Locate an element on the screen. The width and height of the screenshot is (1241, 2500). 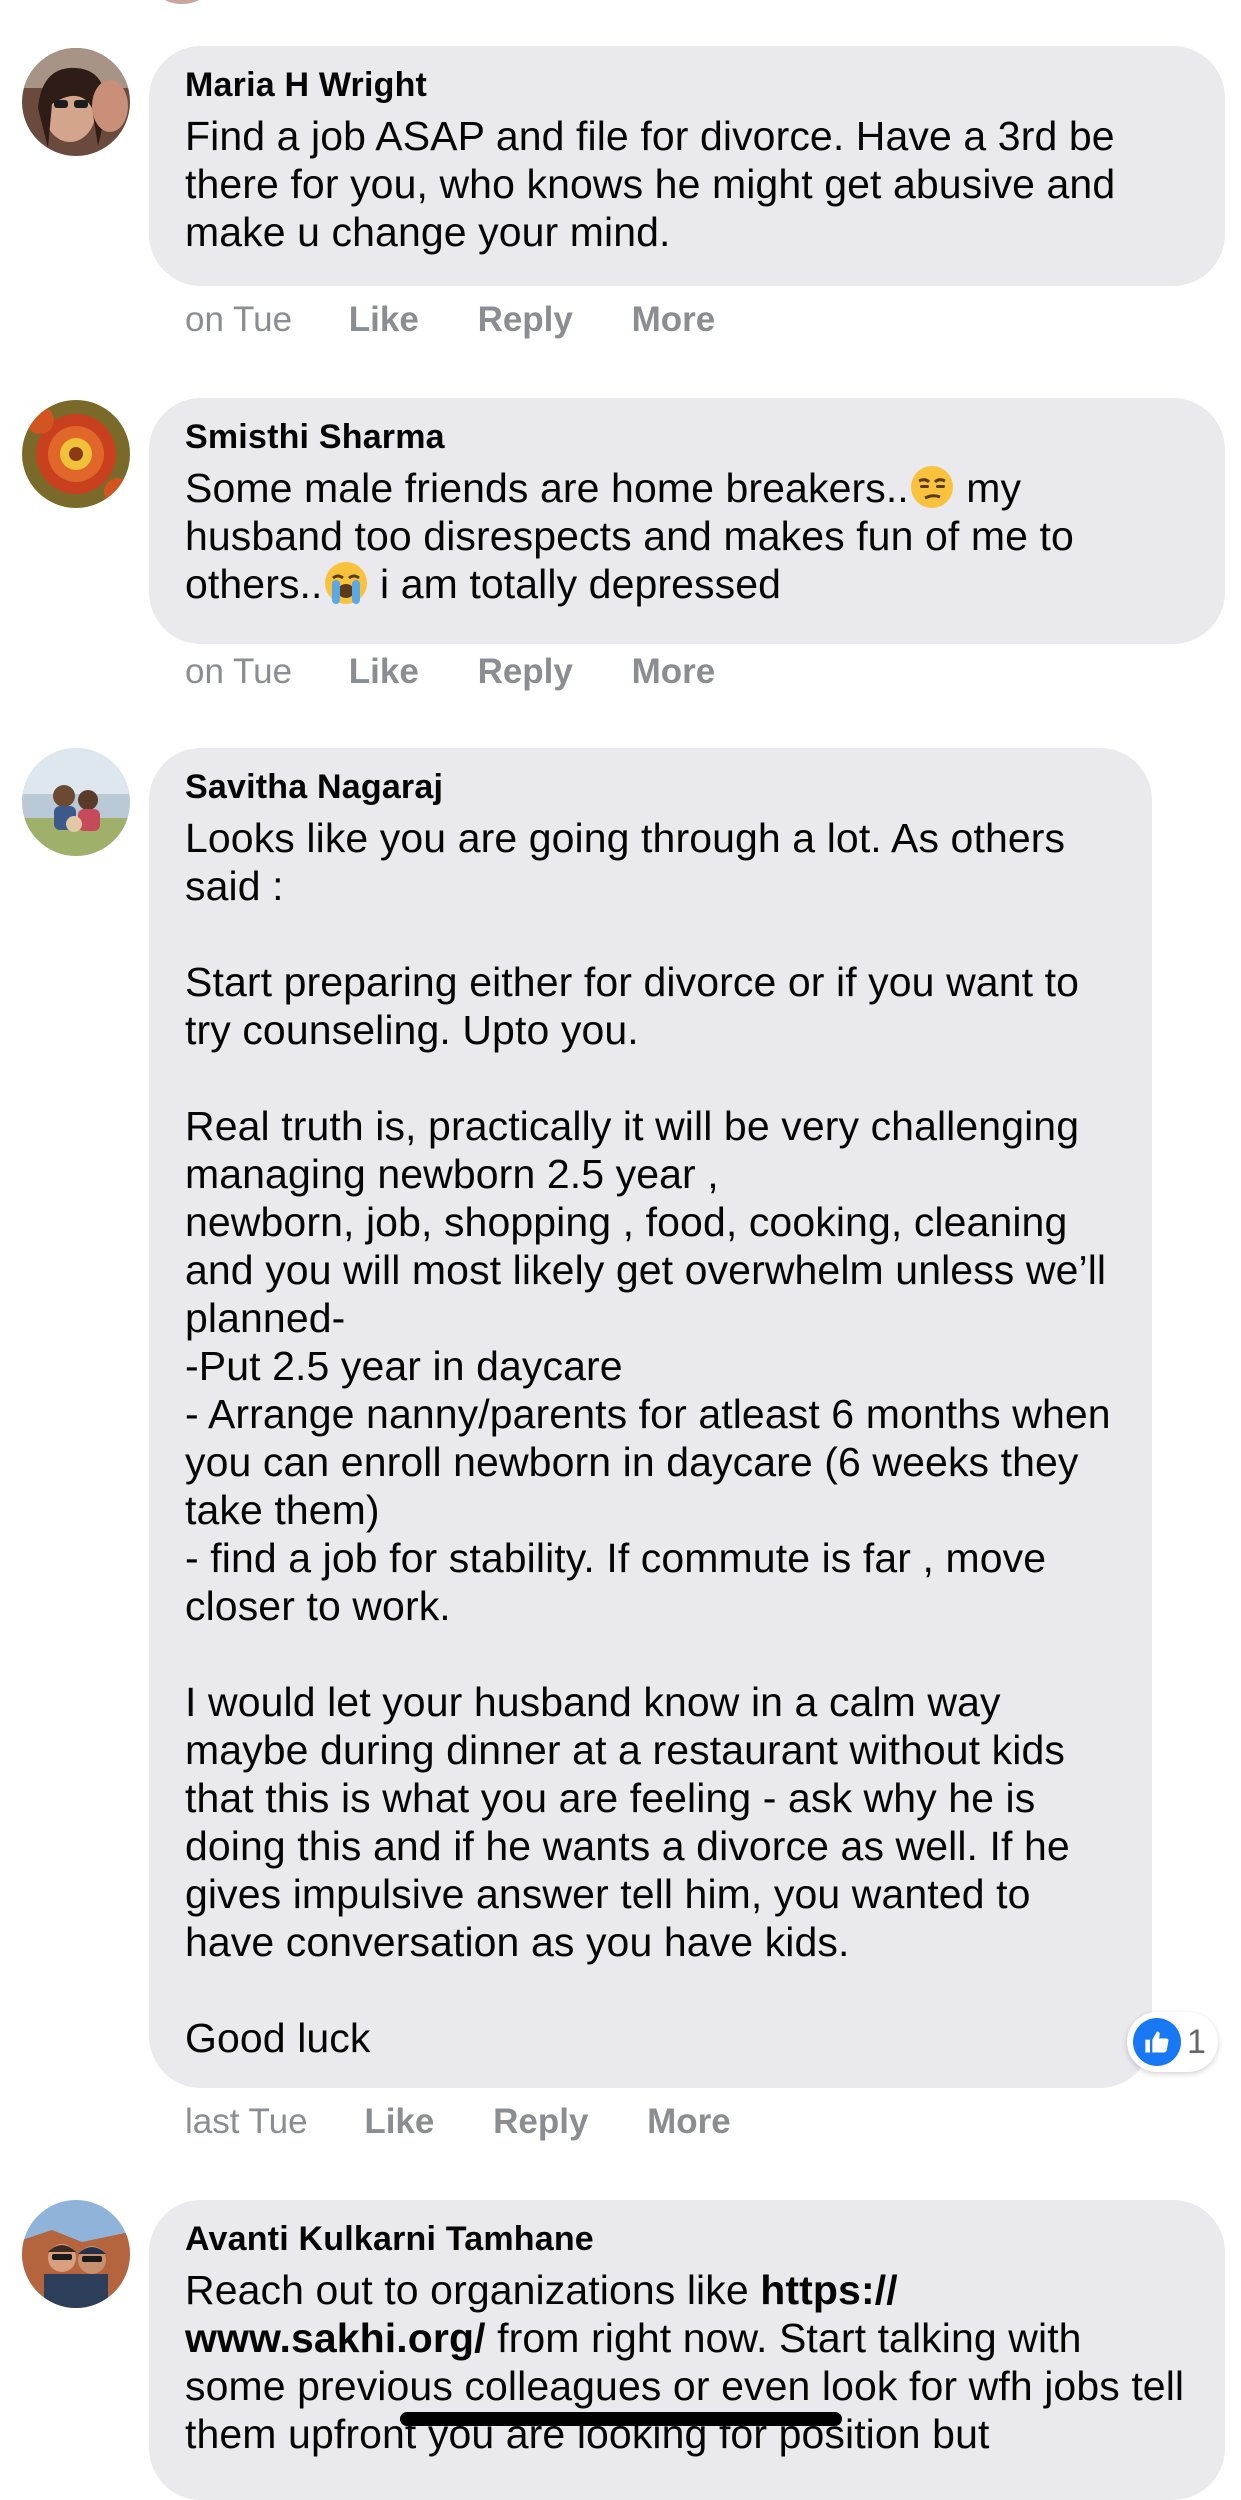
reaction-summary: 1 is located at coordinates (1172, 2042).